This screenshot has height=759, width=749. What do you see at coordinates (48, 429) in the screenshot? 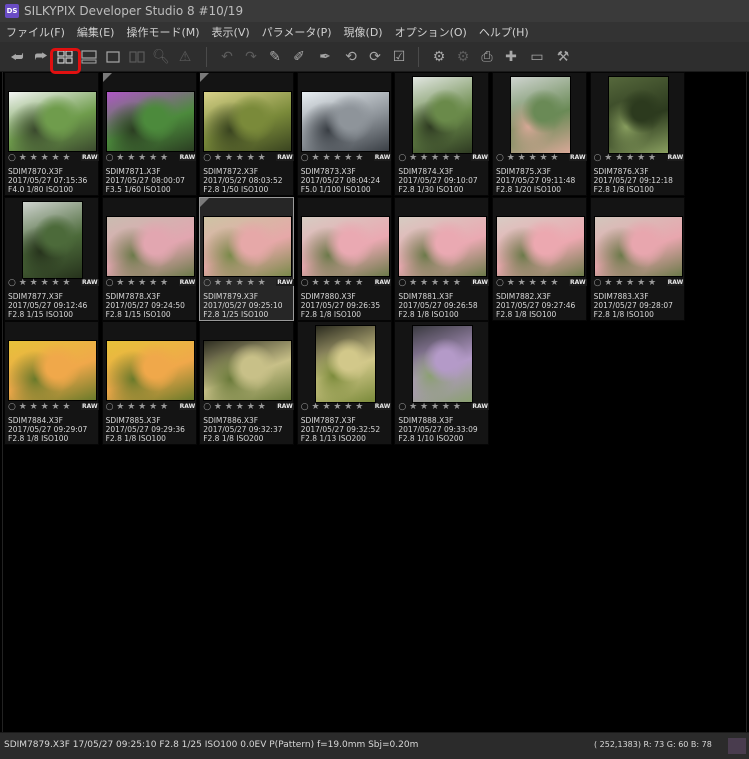
I see `thumbnail-datetime: 2017/05/27 09:29:07` at bounding box center [48, 429].